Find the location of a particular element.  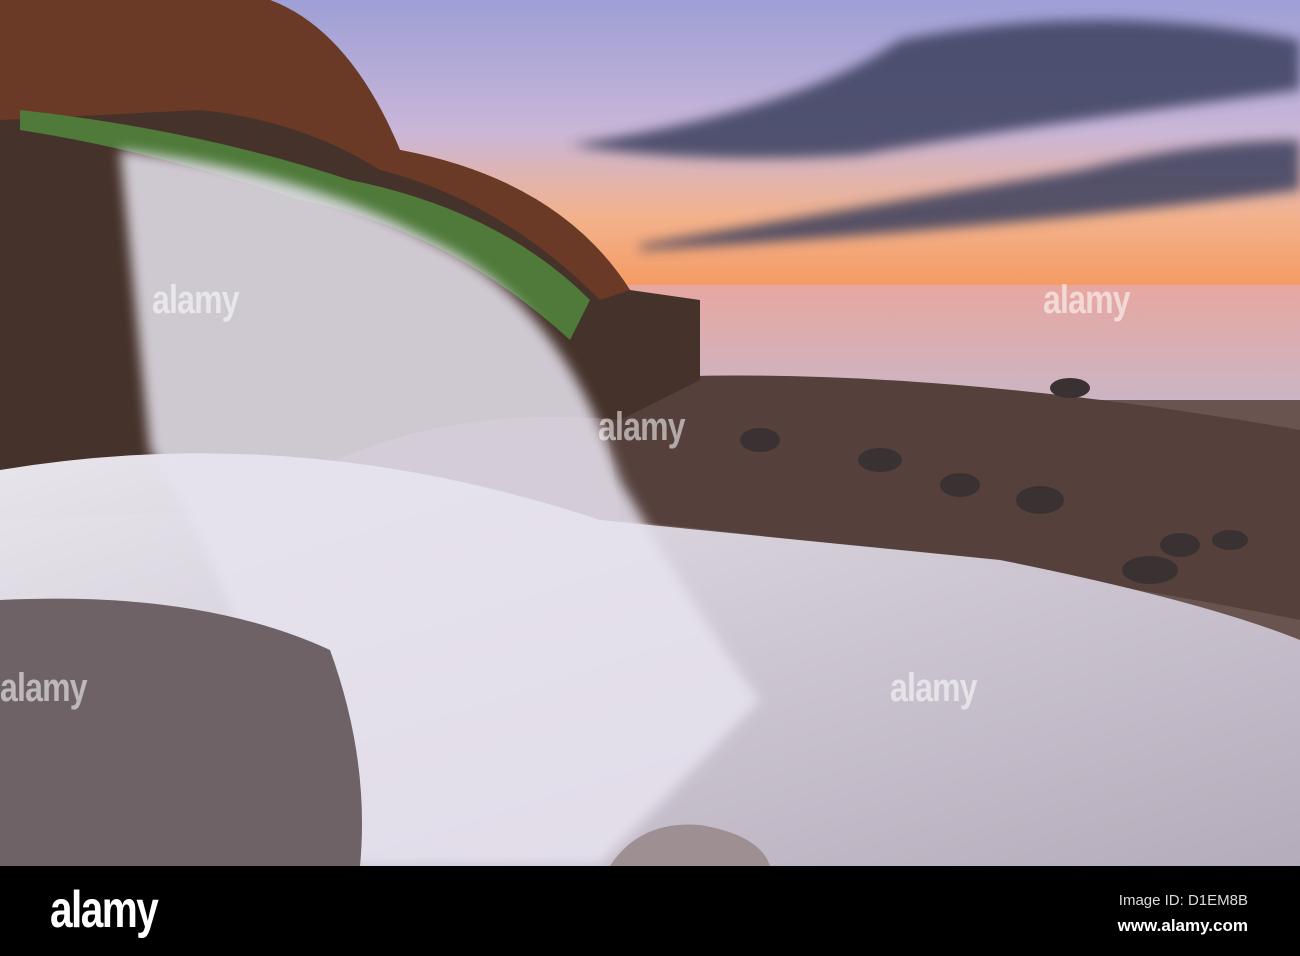

footer-bar: alamy Image ID: D1EM8B www.alamy.com is located at coordinates (650, 911).